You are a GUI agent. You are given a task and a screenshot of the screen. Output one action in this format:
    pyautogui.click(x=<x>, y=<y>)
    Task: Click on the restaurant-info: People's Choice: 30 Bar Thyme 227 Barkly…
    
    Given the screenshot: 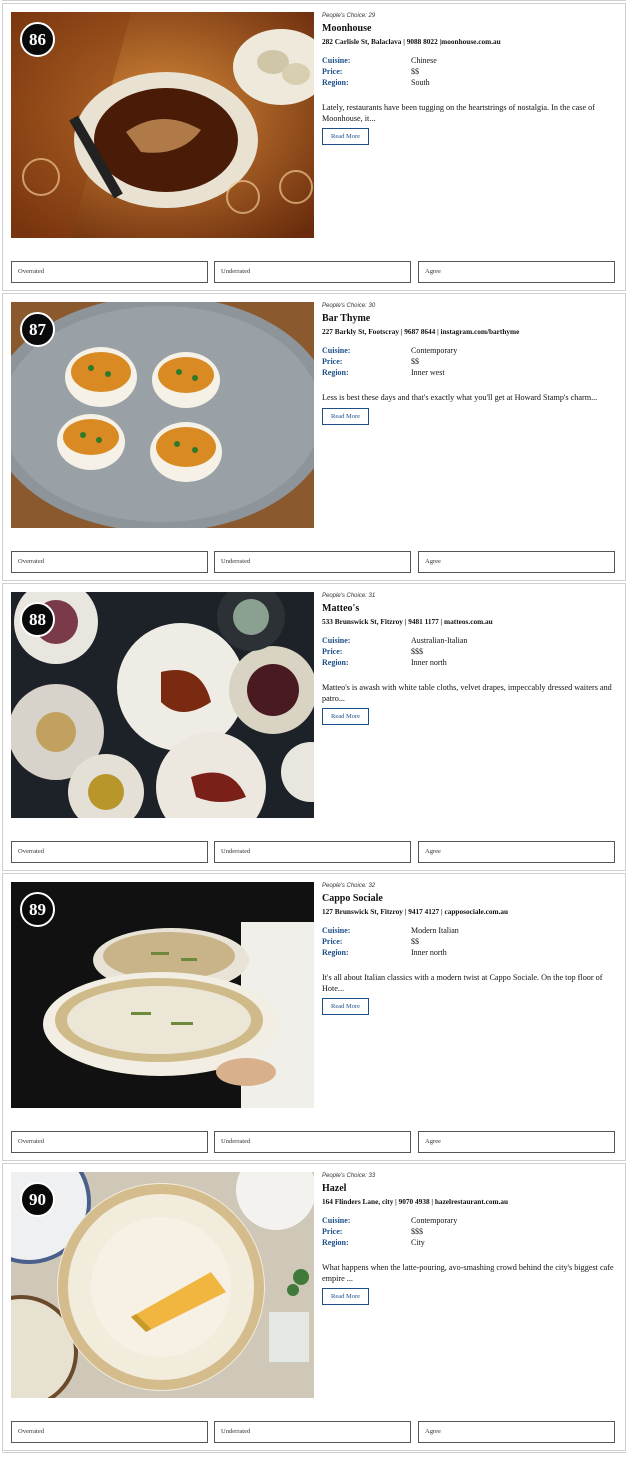 What is the action you would take?
    pyautogui.click(x=470, y=363)
    